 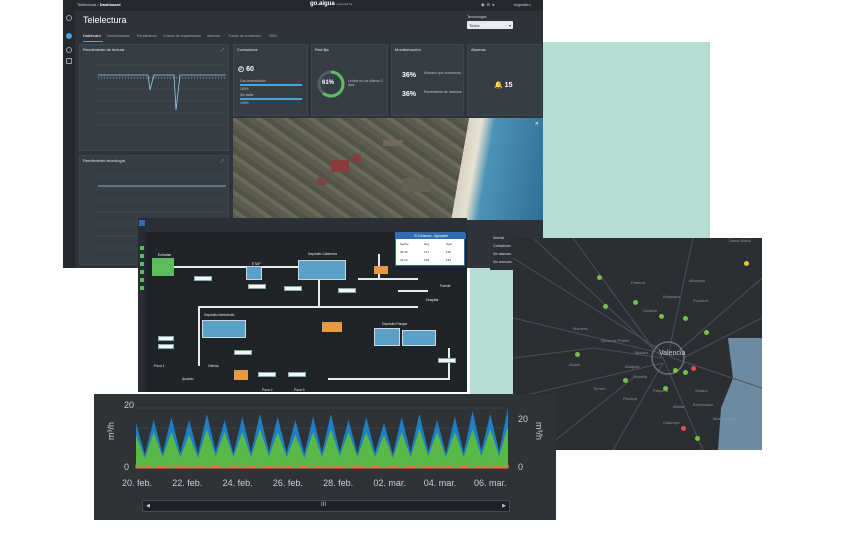 I want to click on map-label: Mislata, so click(x=641, y=352).